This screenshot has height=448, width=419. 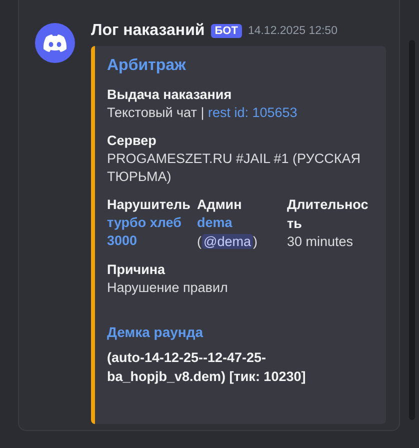 I want to click on embed-title: Арбитраж, so click(x=238, y=66).